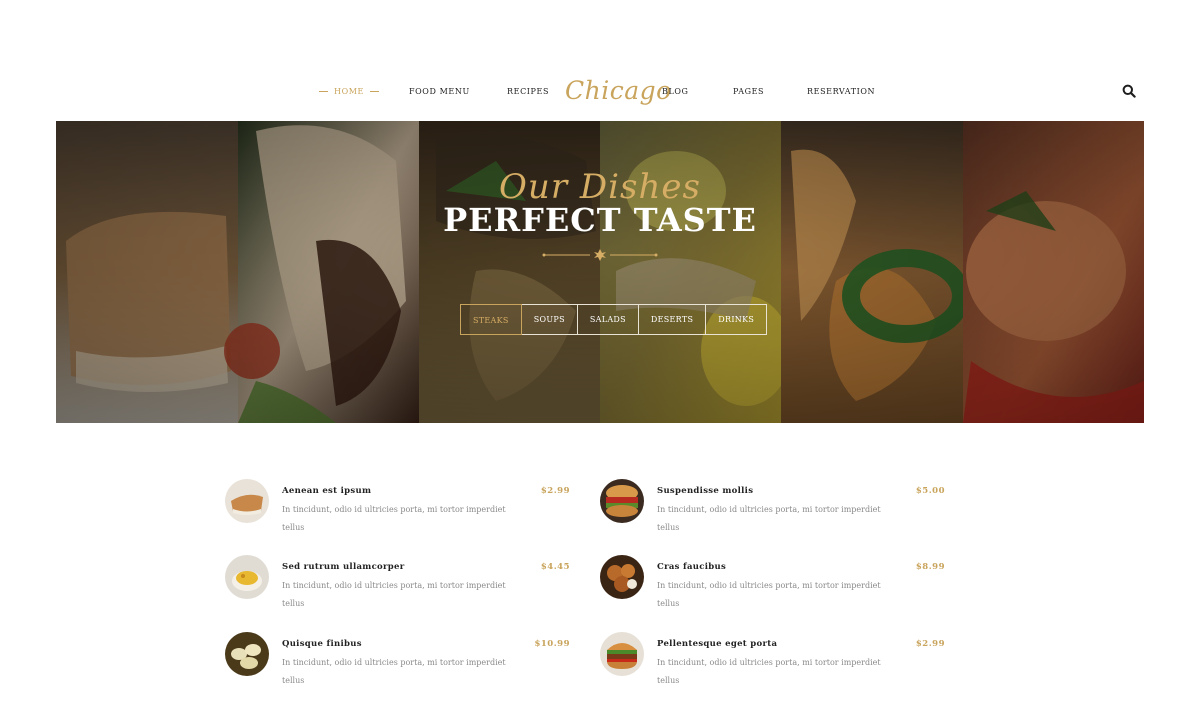  Describe the element at coordinates (550, 319) in the screenshot. I see `tab-soups: SOUPS` at that location.